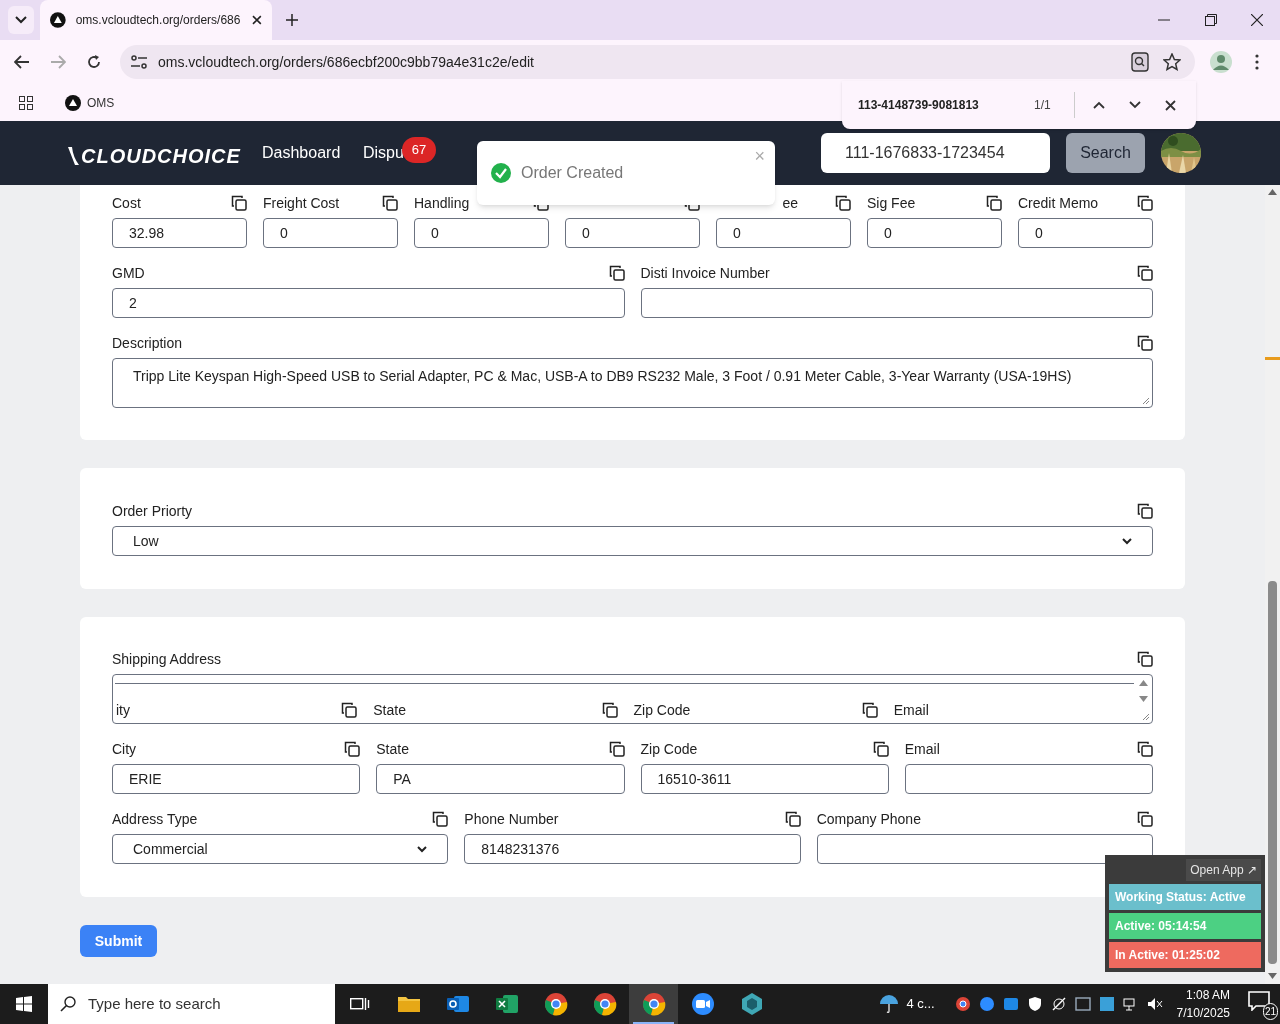 The width and height of the screenshot is (1280, 1024). What do you see at coordinates (1034, 1004) in the screenshot?
I see `shield-icon` at bounding box center [1034, 1004].